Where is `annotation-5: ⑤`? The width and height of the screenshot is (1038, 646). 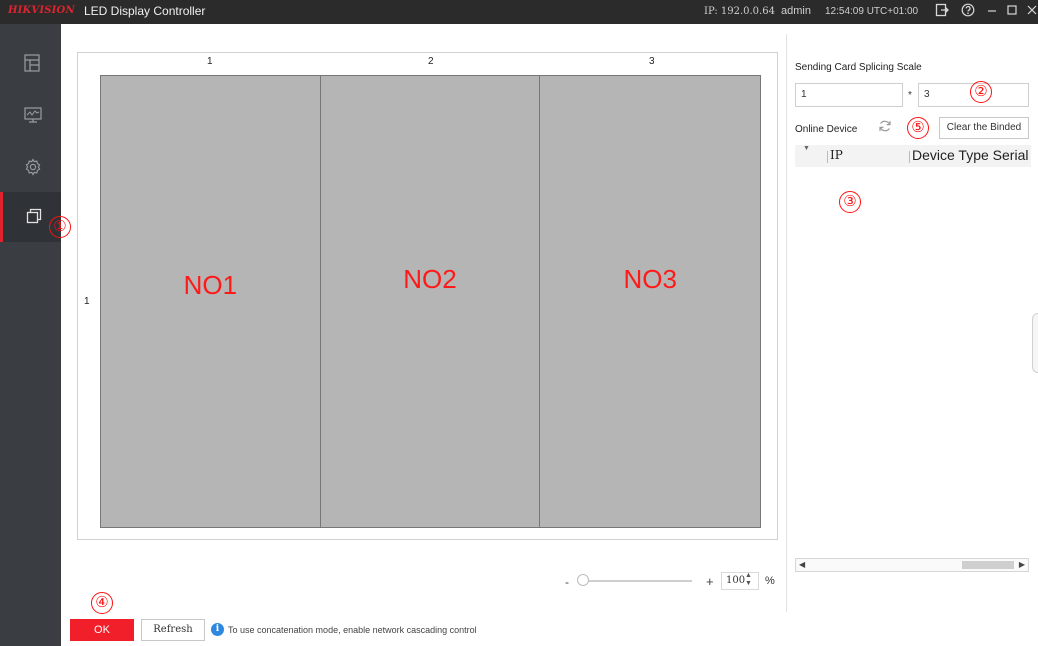 annotation-5: ⑤ is located at coordinates (918, 128).